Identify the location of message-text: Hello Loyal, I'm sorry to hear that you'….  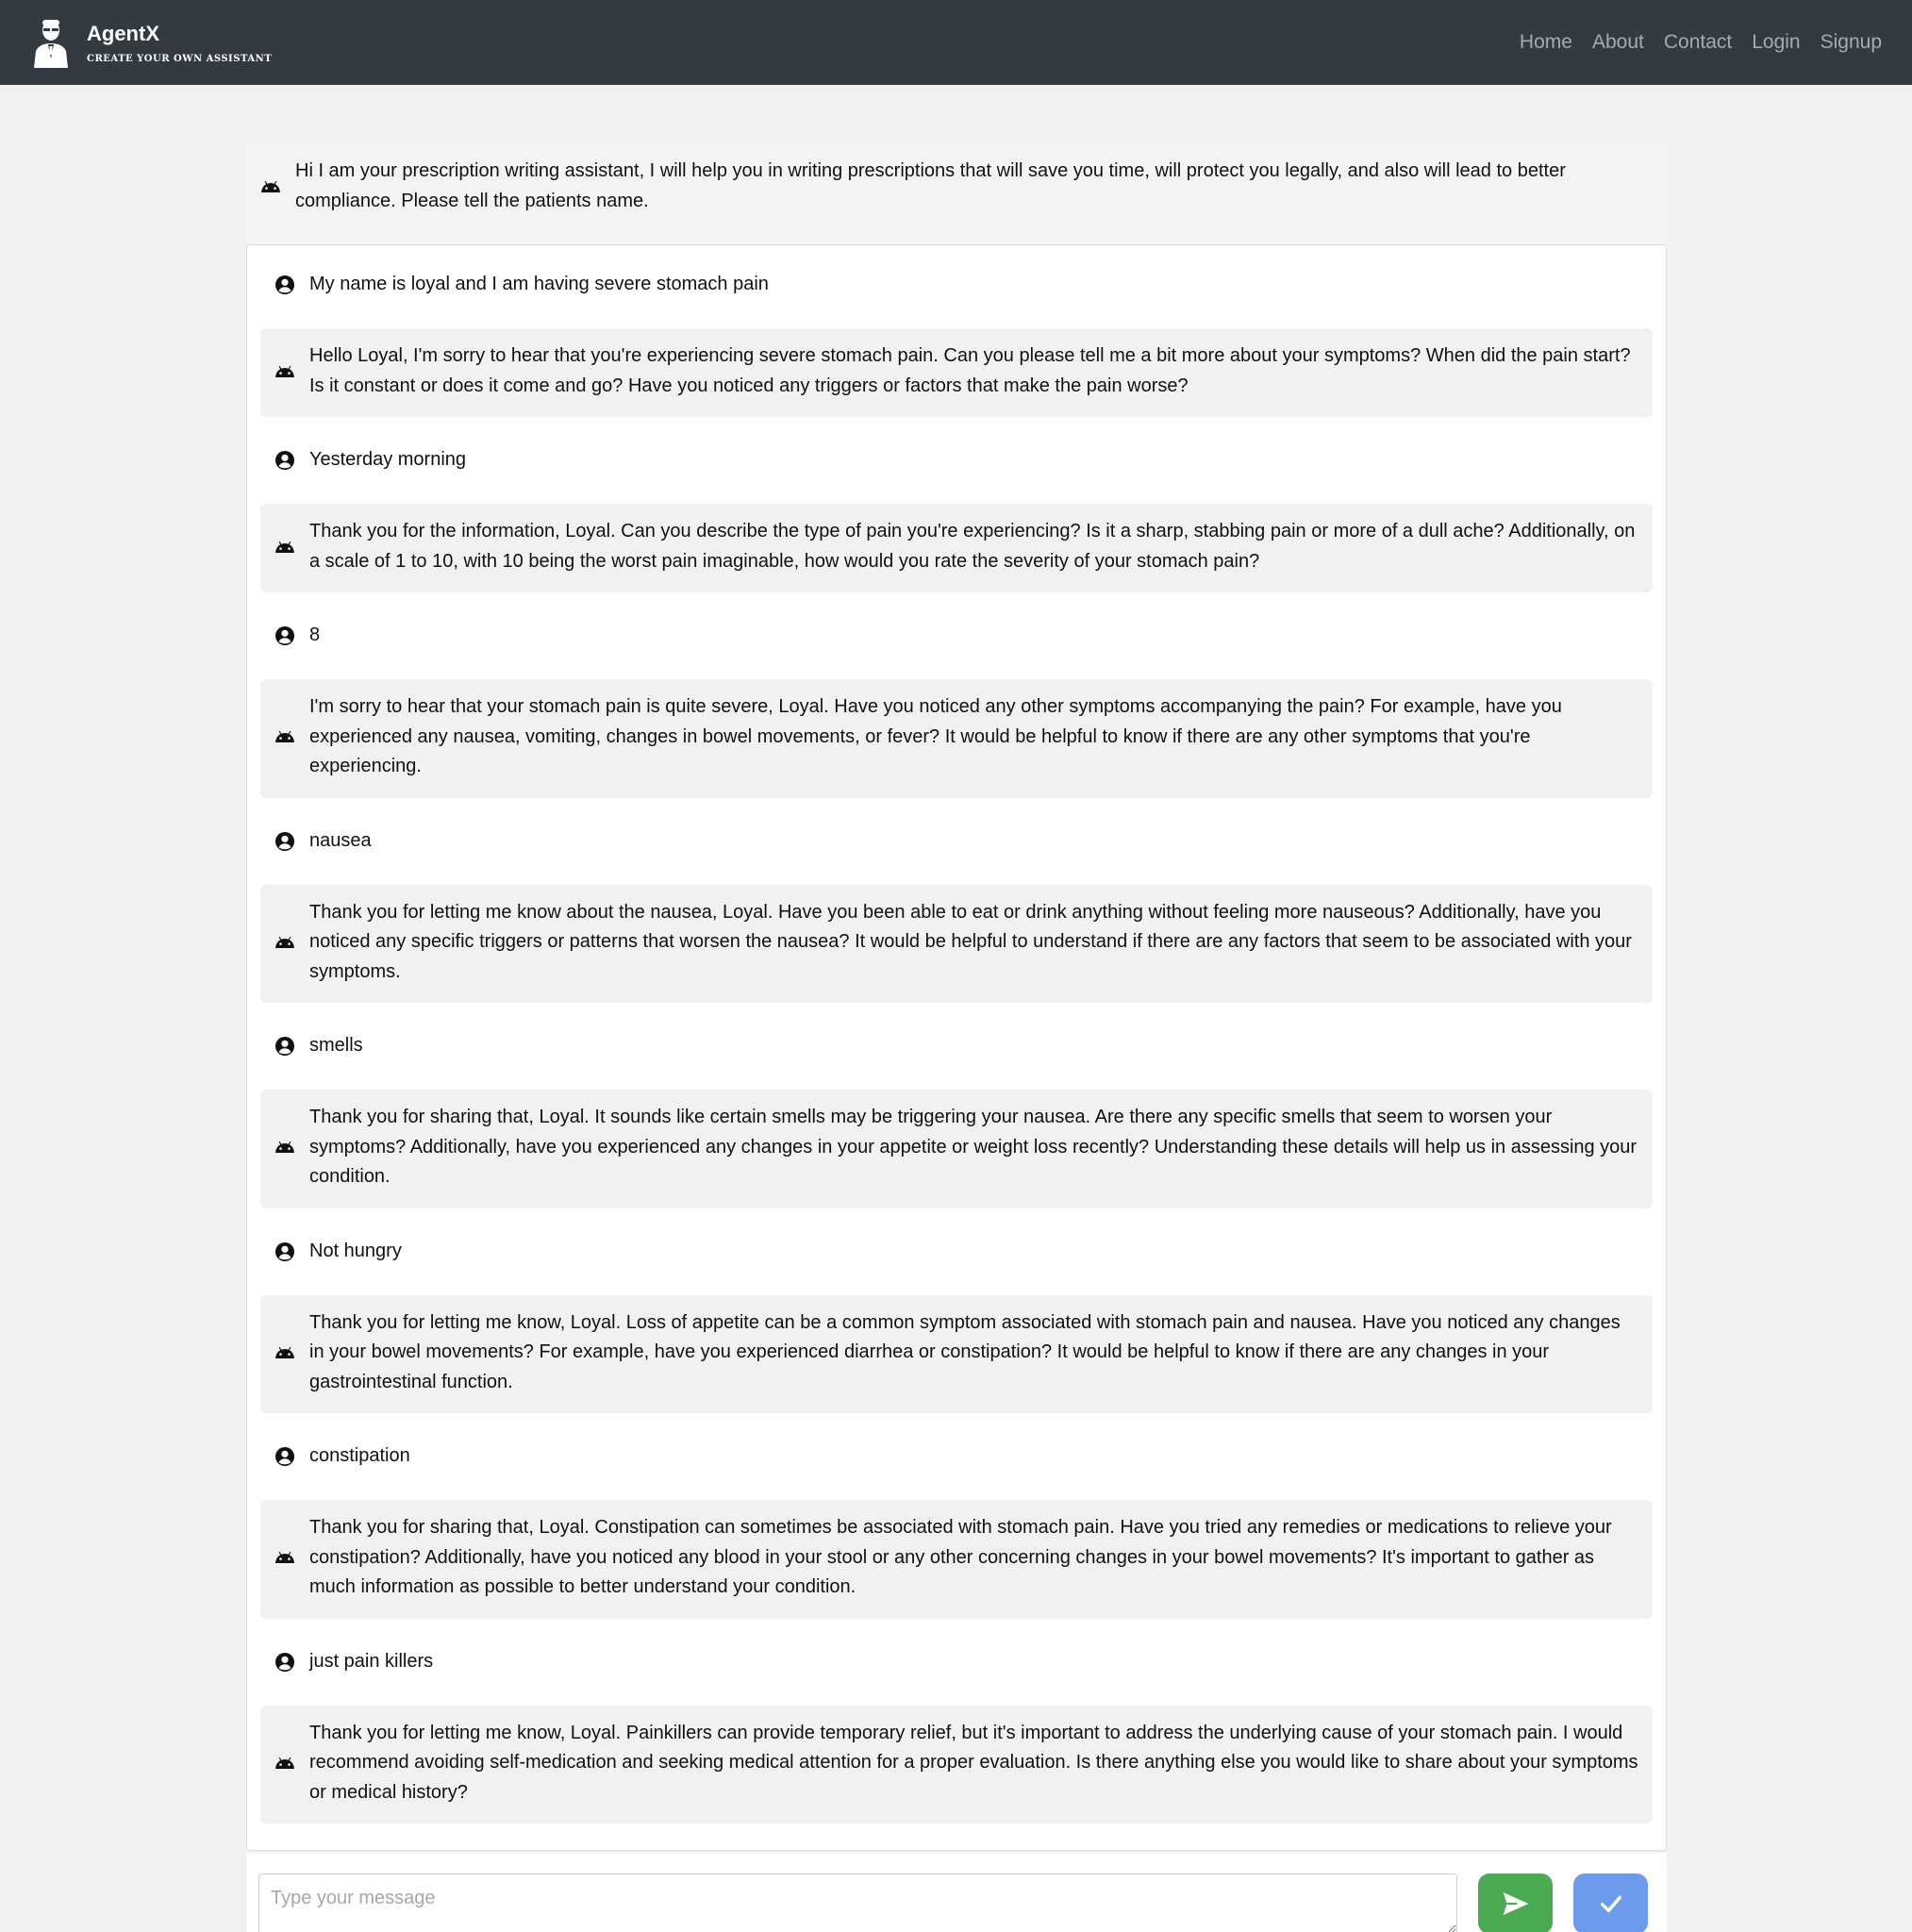
(970, 371).